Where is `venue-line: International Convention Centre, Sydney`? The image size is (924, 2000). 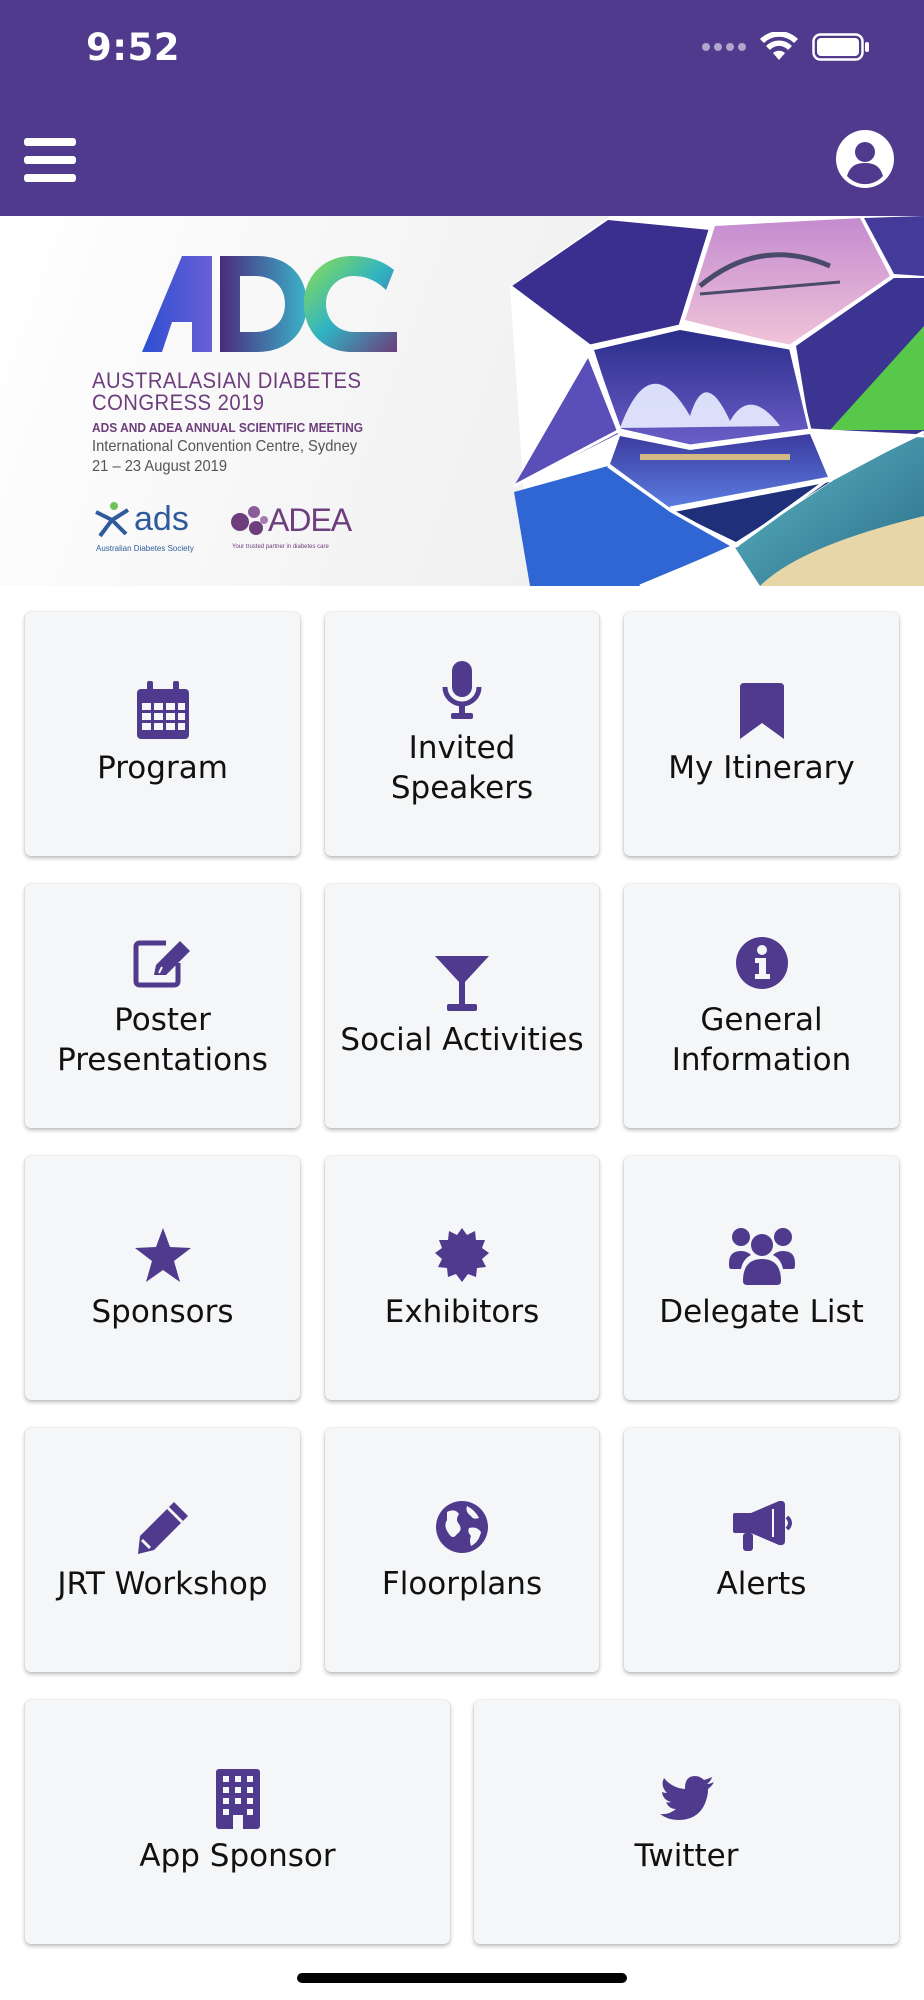 venue-line: International Convention Centre, Sydney is located at coordinates (225, 446).